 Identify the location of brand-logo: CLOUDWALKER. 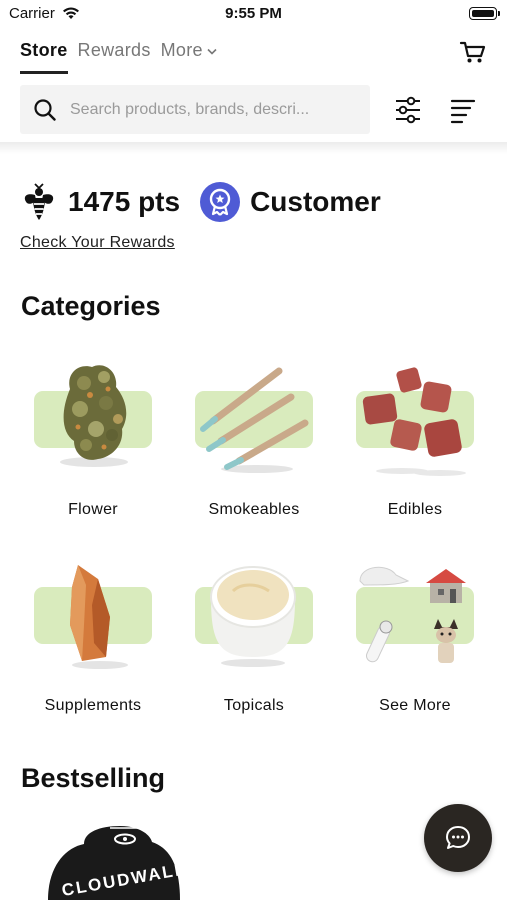
(120, 863).